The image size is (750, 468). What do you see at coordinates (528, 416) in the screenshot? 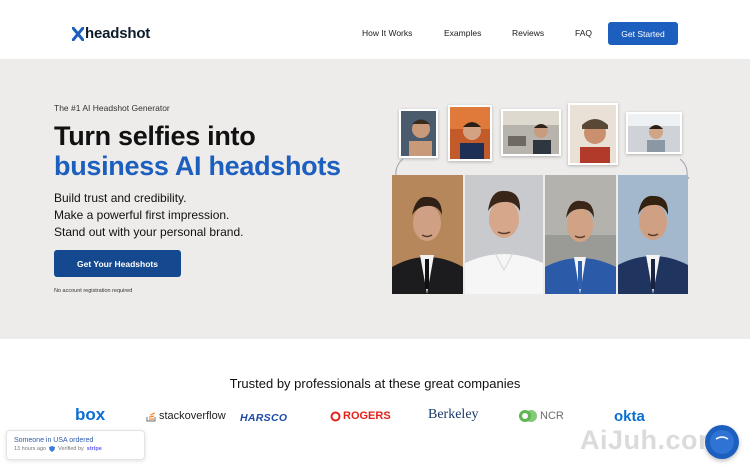
I see `ncr-icon` at bounding box center [528, 416].